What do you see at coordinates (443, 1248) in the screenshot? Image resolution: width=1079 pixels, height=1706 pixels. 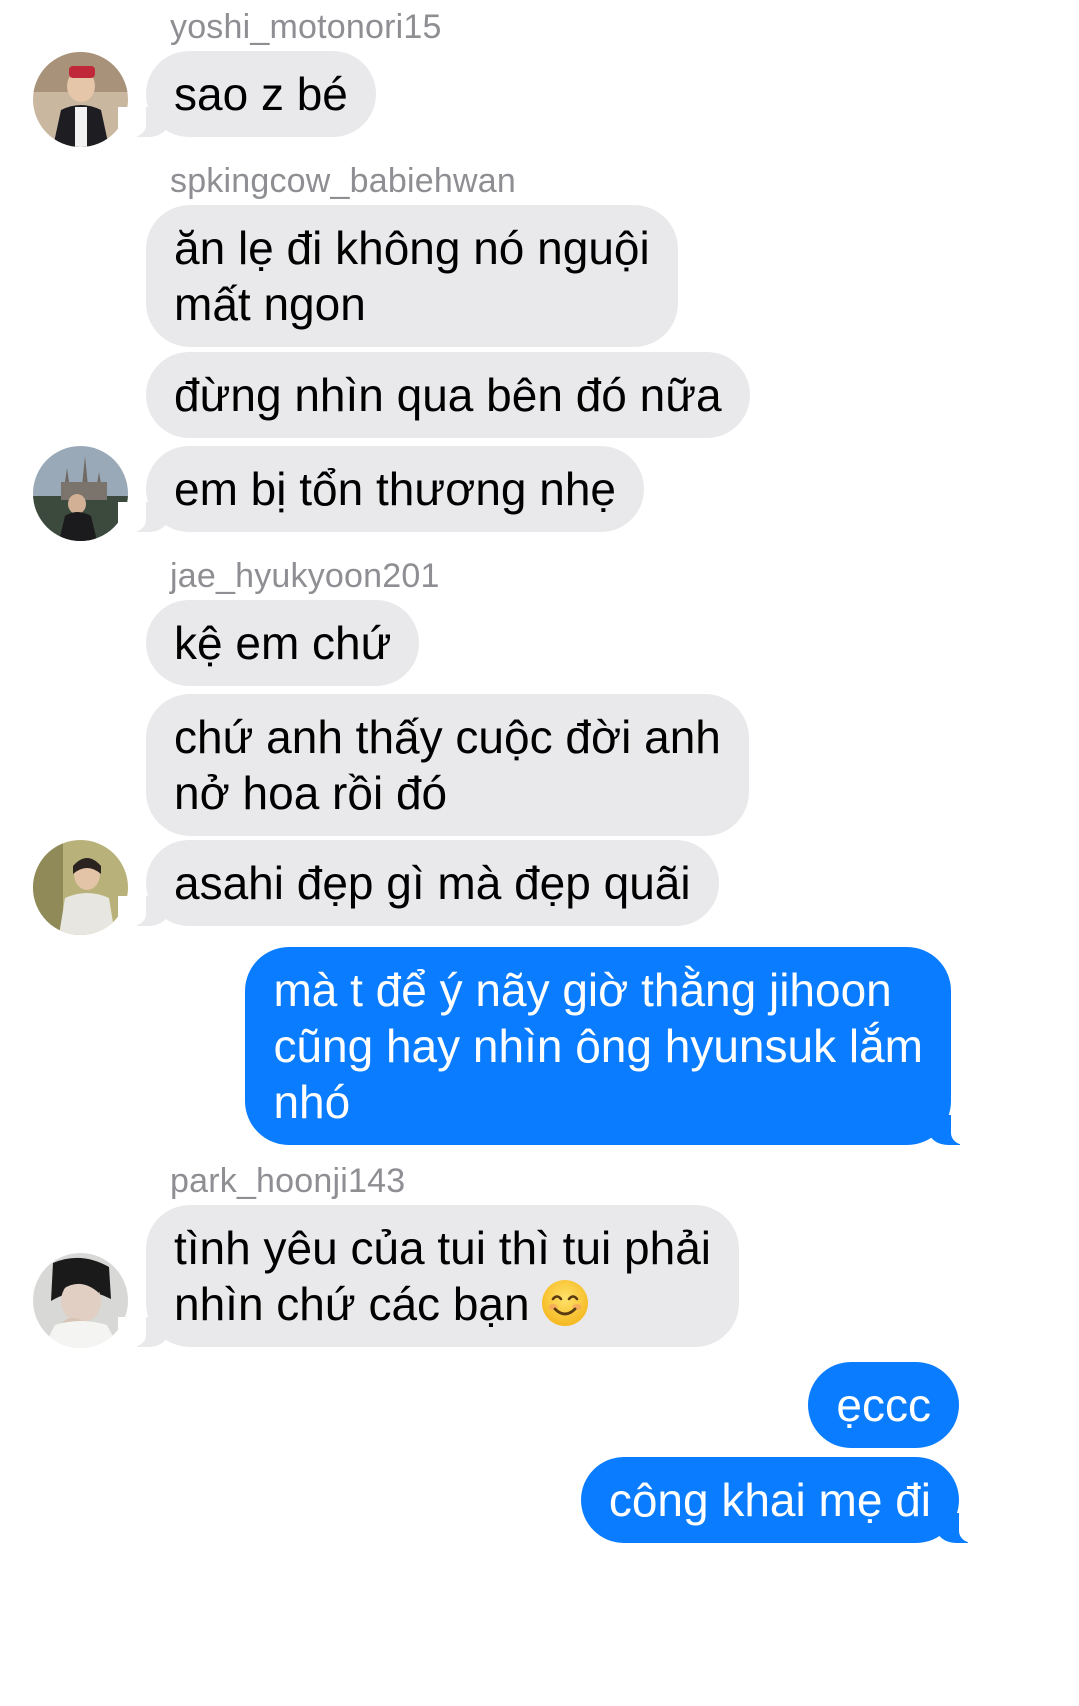 I see `message-text-line: tình yêu của tui thì tui phải` at bounding box center [443, 1248].